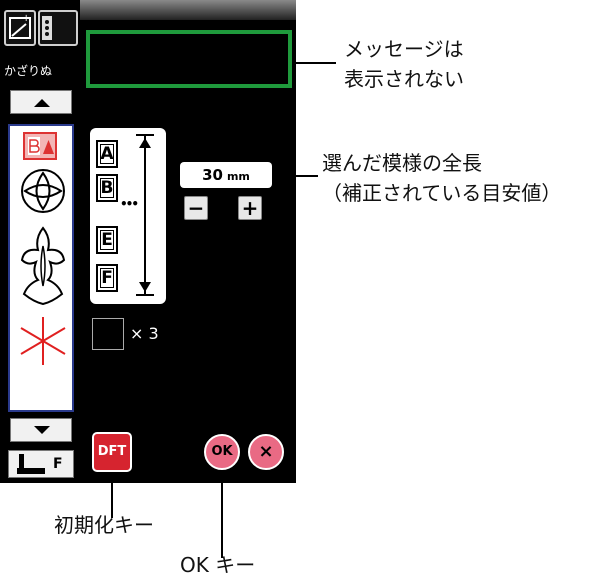  What do you see at coordinates (404, 49) in the screenshot?
I see `callout-message-line1: メッセージは` at bounding box center [404, 49].